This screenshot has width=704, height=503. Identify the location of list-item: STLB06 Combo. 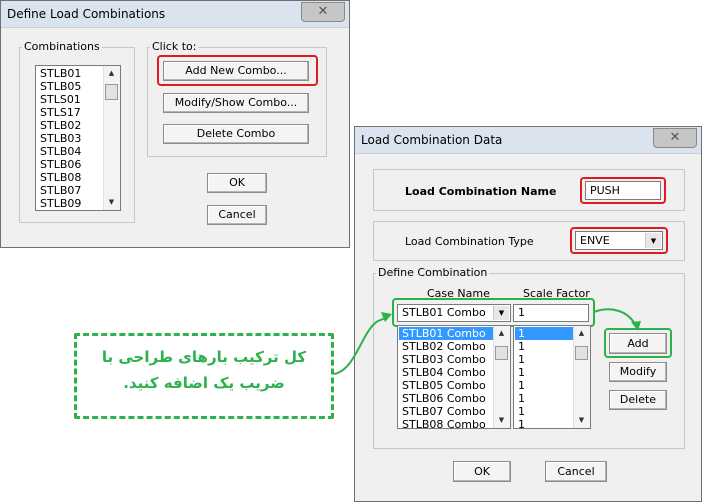
(444, 398).